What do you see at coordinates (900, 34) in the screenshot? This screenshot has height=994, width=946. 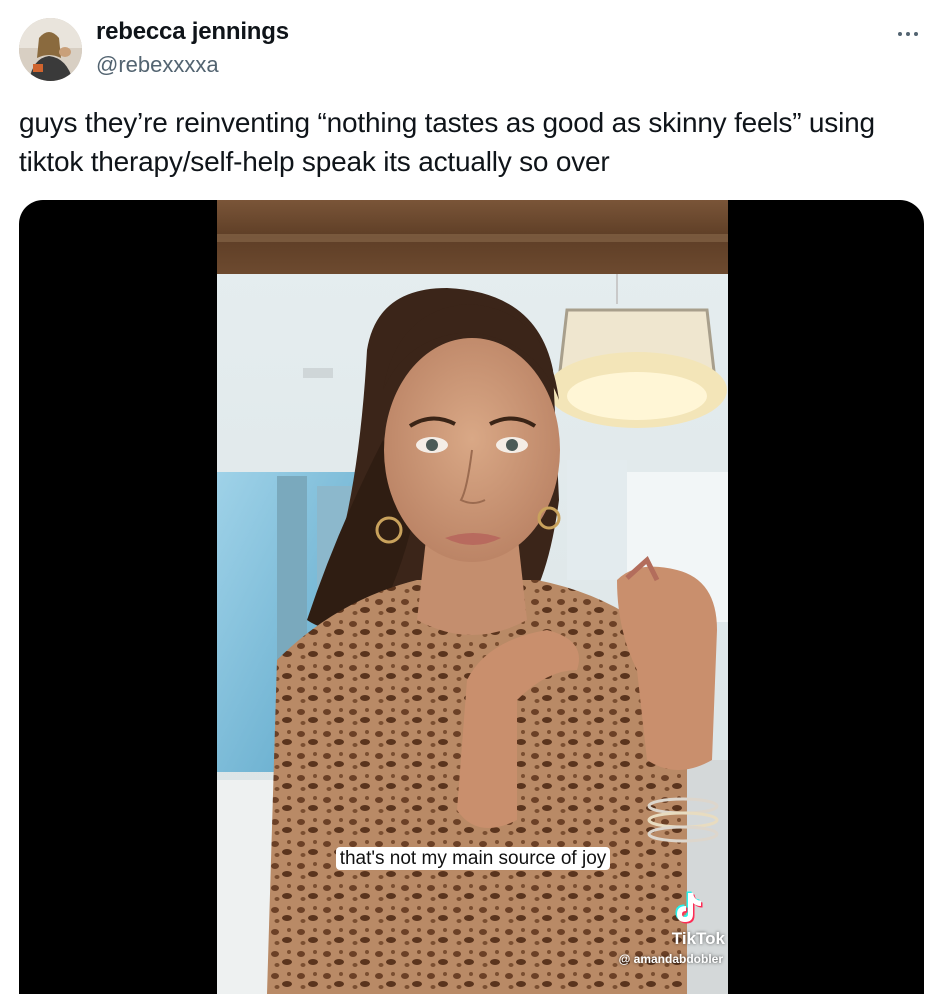 I see `more-horizontal-icon` at bounding box center [900, 34].